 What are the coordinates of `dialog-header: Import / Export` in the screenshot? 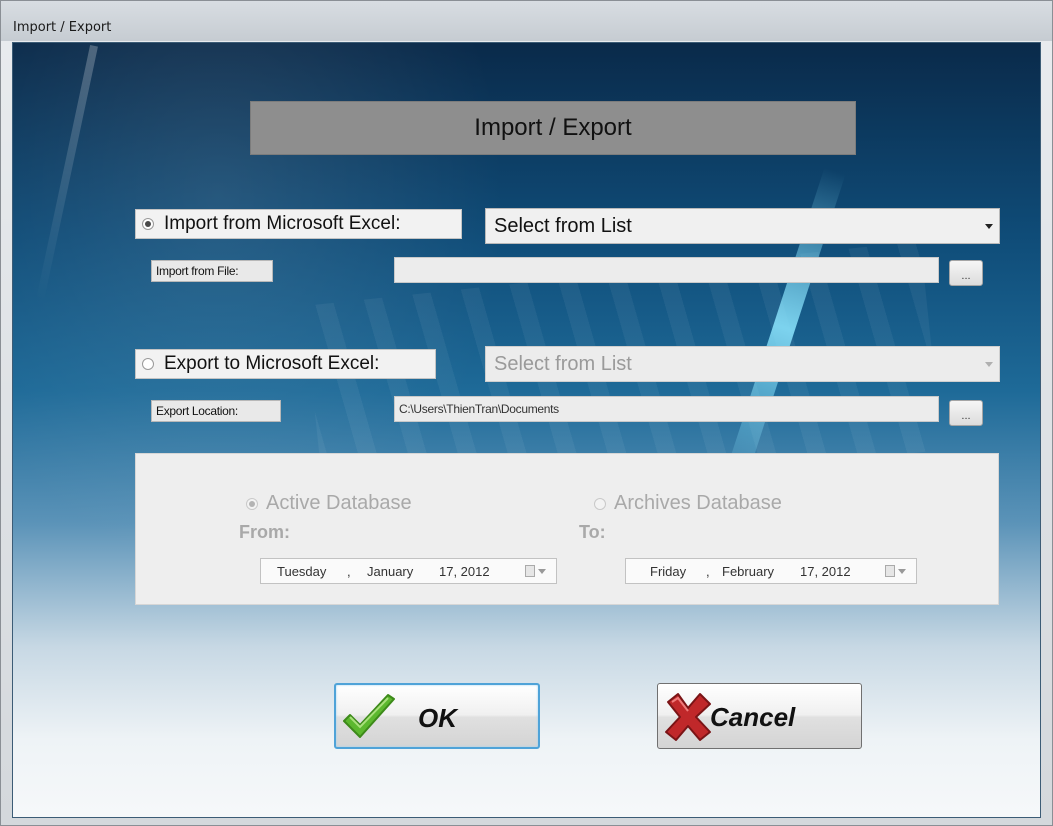 It's located at (553, 128).